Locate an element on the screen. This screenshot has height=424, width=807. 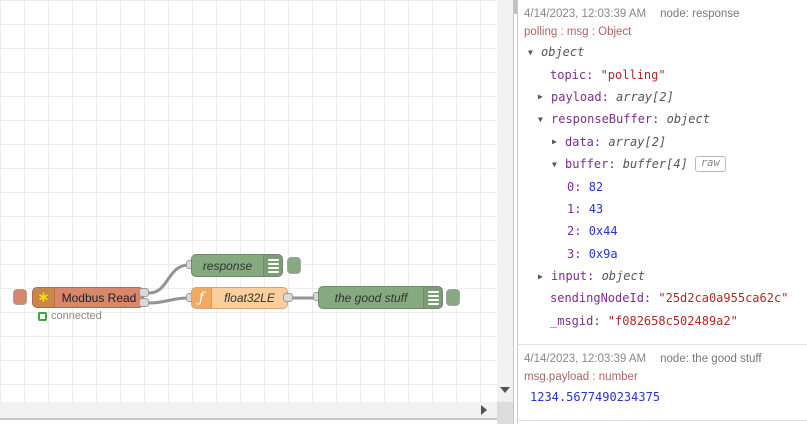
value-string: "25d2ca0a955ca62c" is located at coordinates (723, 298).